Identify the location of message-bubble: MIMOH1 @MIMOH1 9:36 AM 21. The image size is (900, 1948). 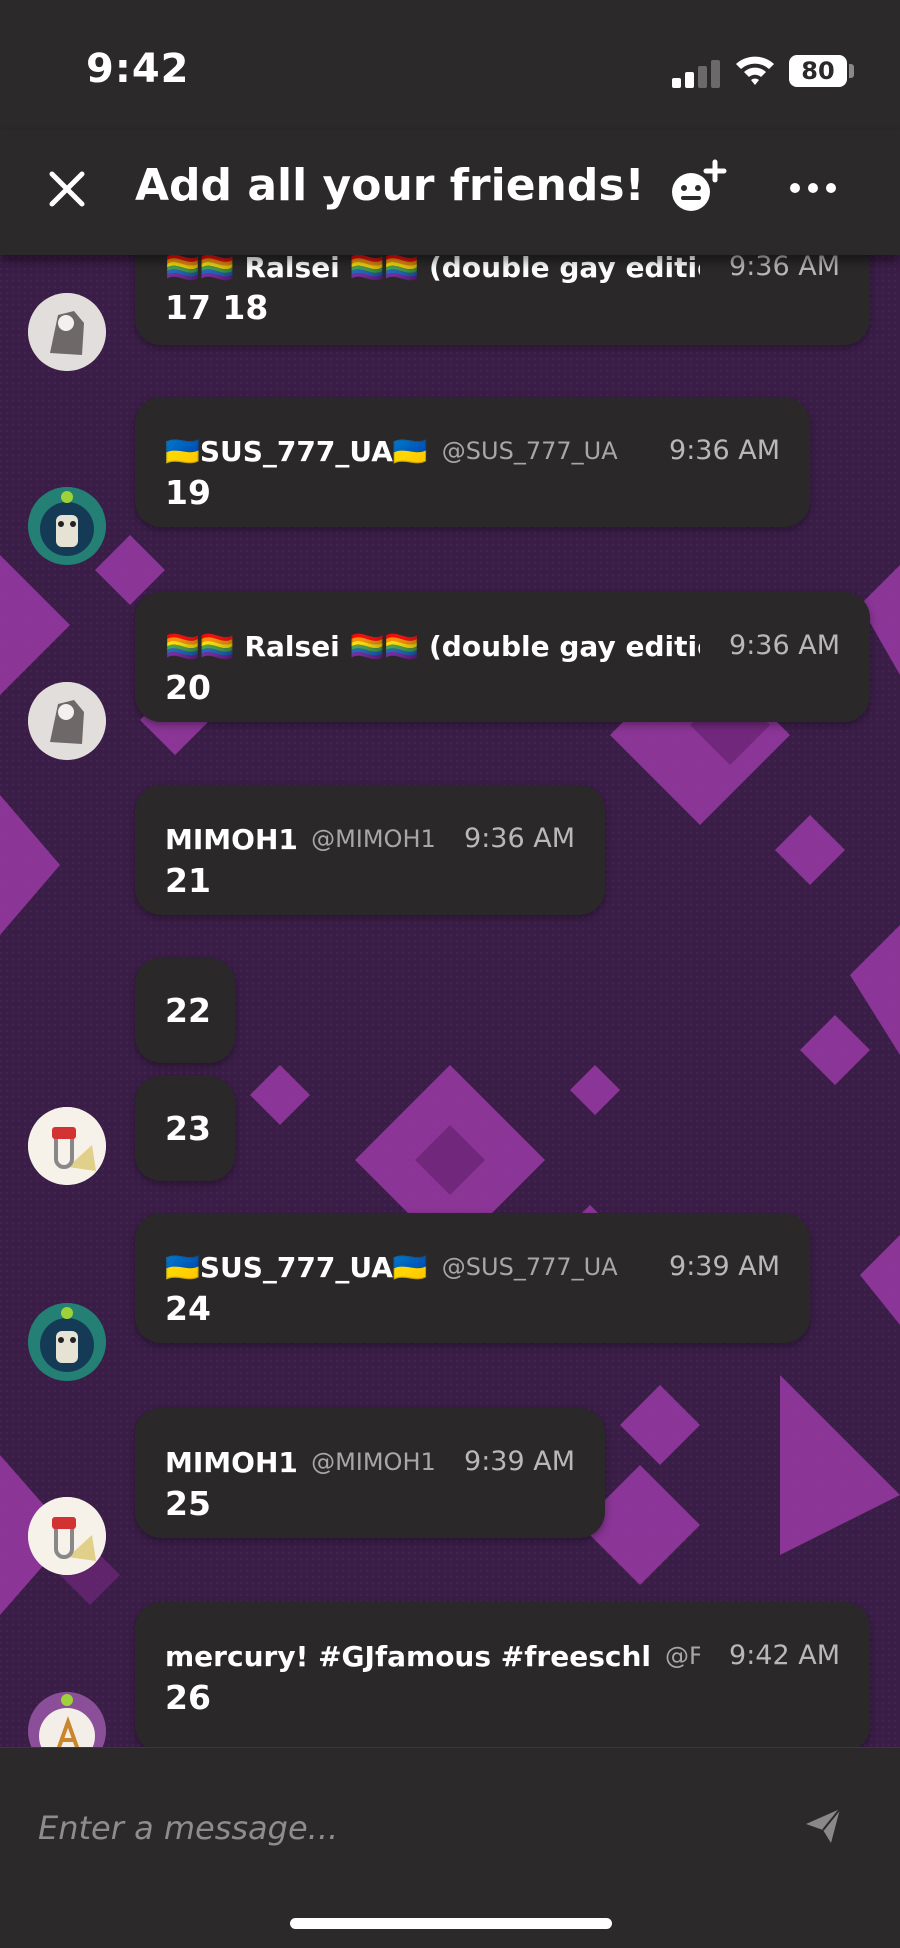
(370, 850).